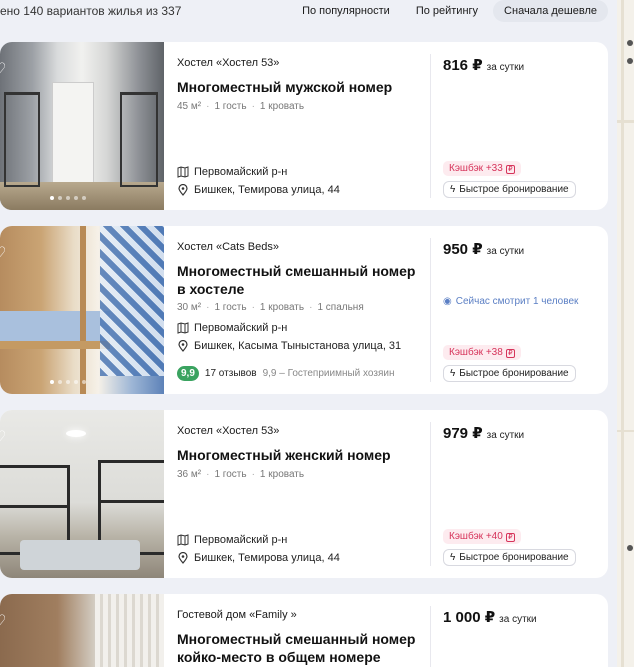 Image resolution: width=634 pixels, height=667 pixels. Describe the element at coordinates (231, 373) in the screenshot. I see `reviews-count: 17 отзывов` at that location.